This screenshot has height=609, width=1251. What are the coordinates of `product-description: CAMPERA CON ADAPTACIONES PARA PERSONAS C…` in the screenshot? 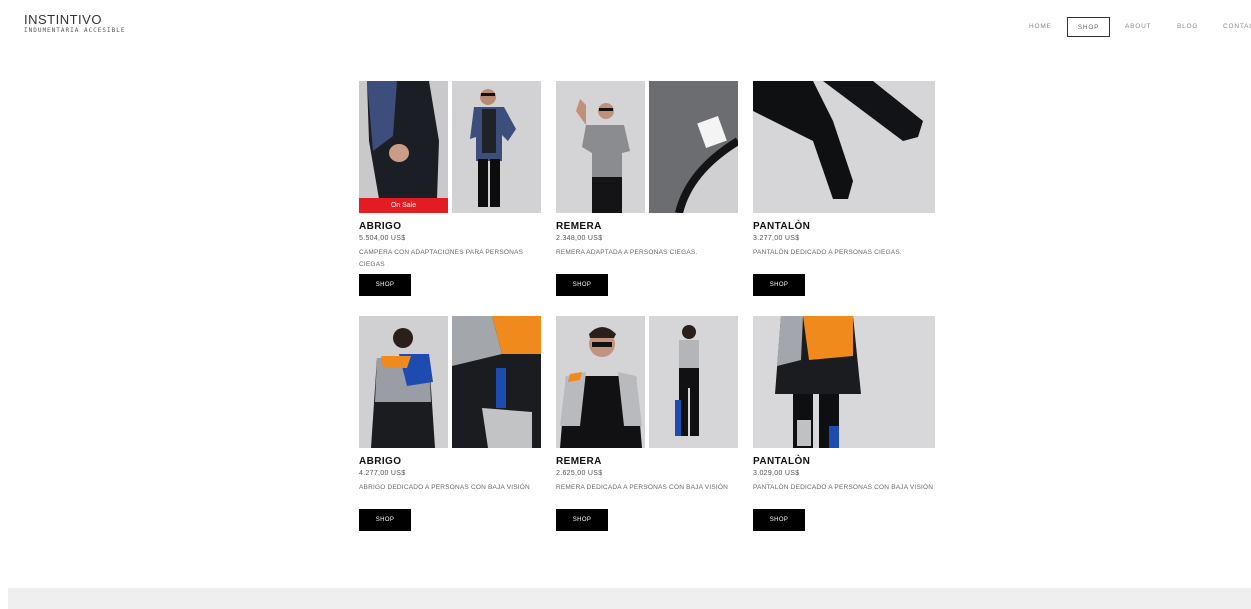 It's located at (441, 258).